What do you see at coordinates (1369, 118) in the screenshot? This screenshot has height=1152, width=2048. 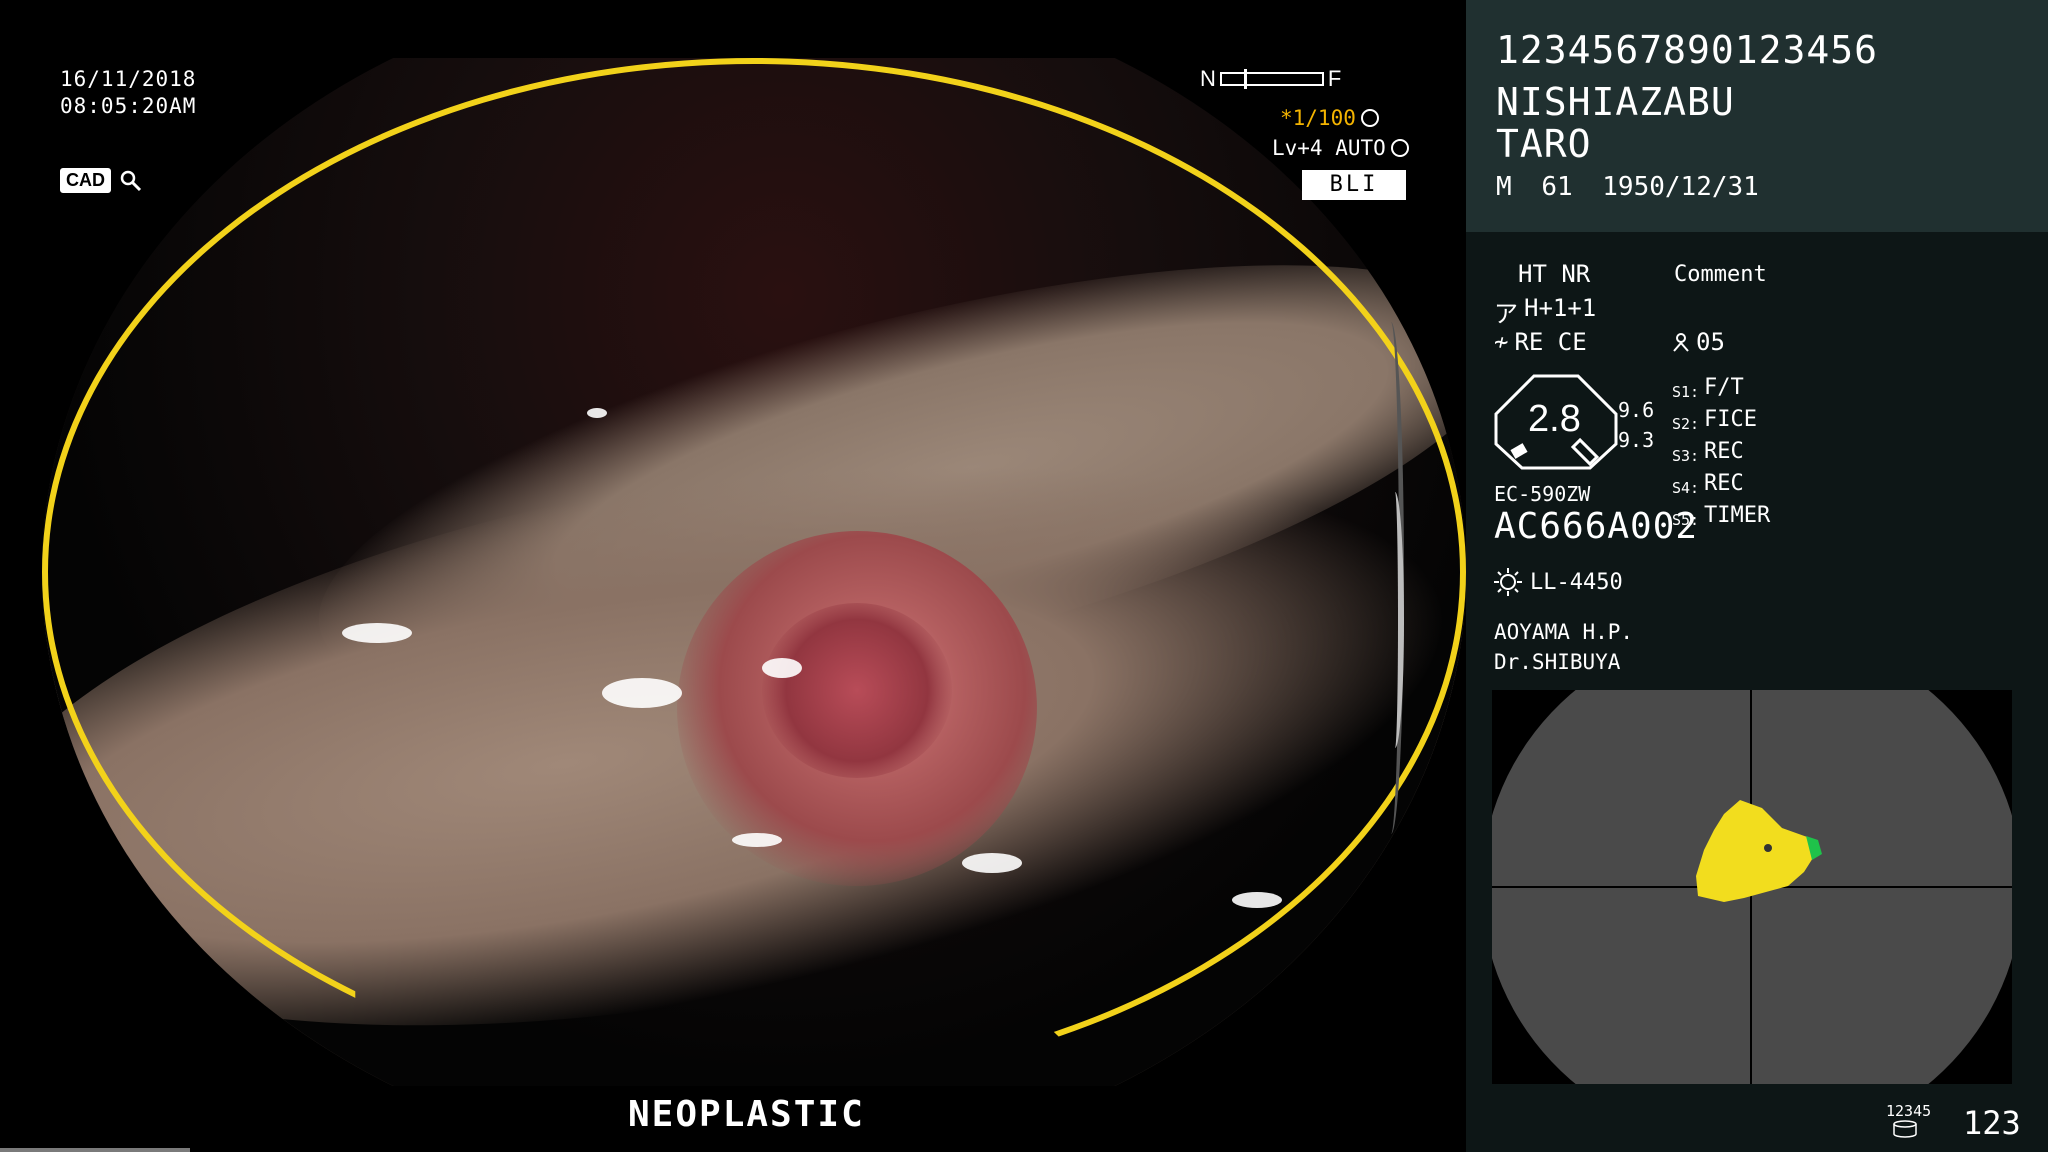 I see `aperture-icon` at bounding box center [1369, 118].